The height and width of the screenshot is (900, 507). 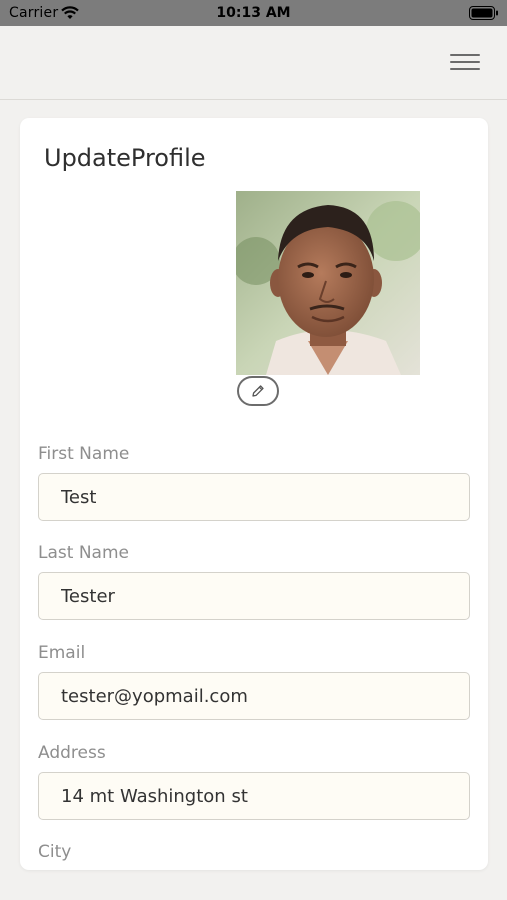 What do you see at coordinates (253, 63) in the screenshot?
I see `navigation-bar` at bounding box center [253, 63].